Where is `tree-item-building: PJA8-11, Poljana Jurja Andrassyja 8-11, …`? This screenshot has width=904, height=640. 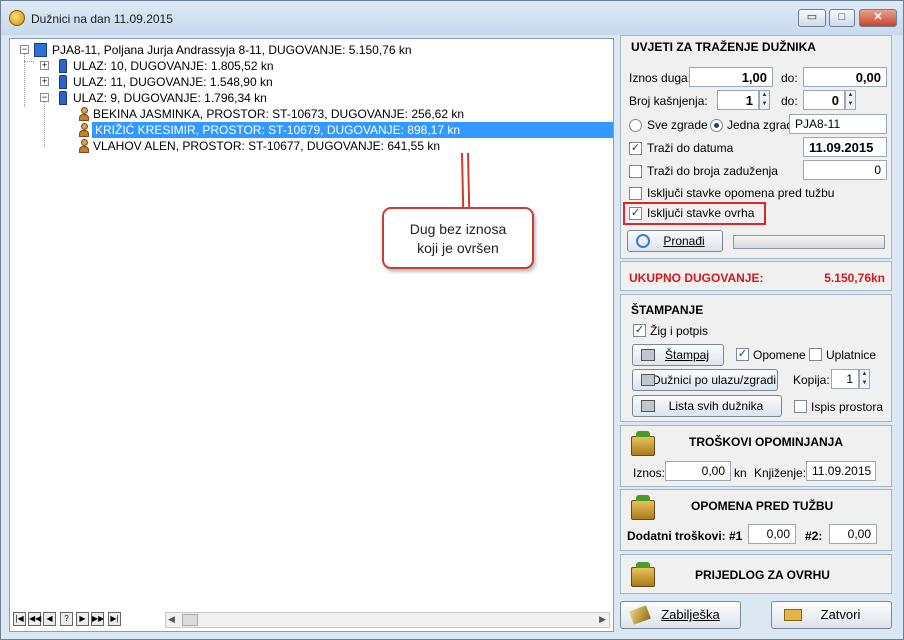 tree-item-building: PJA8-11, Poljana Jurja Andrassyja 8-11, … is located at coordinates (232, 50).